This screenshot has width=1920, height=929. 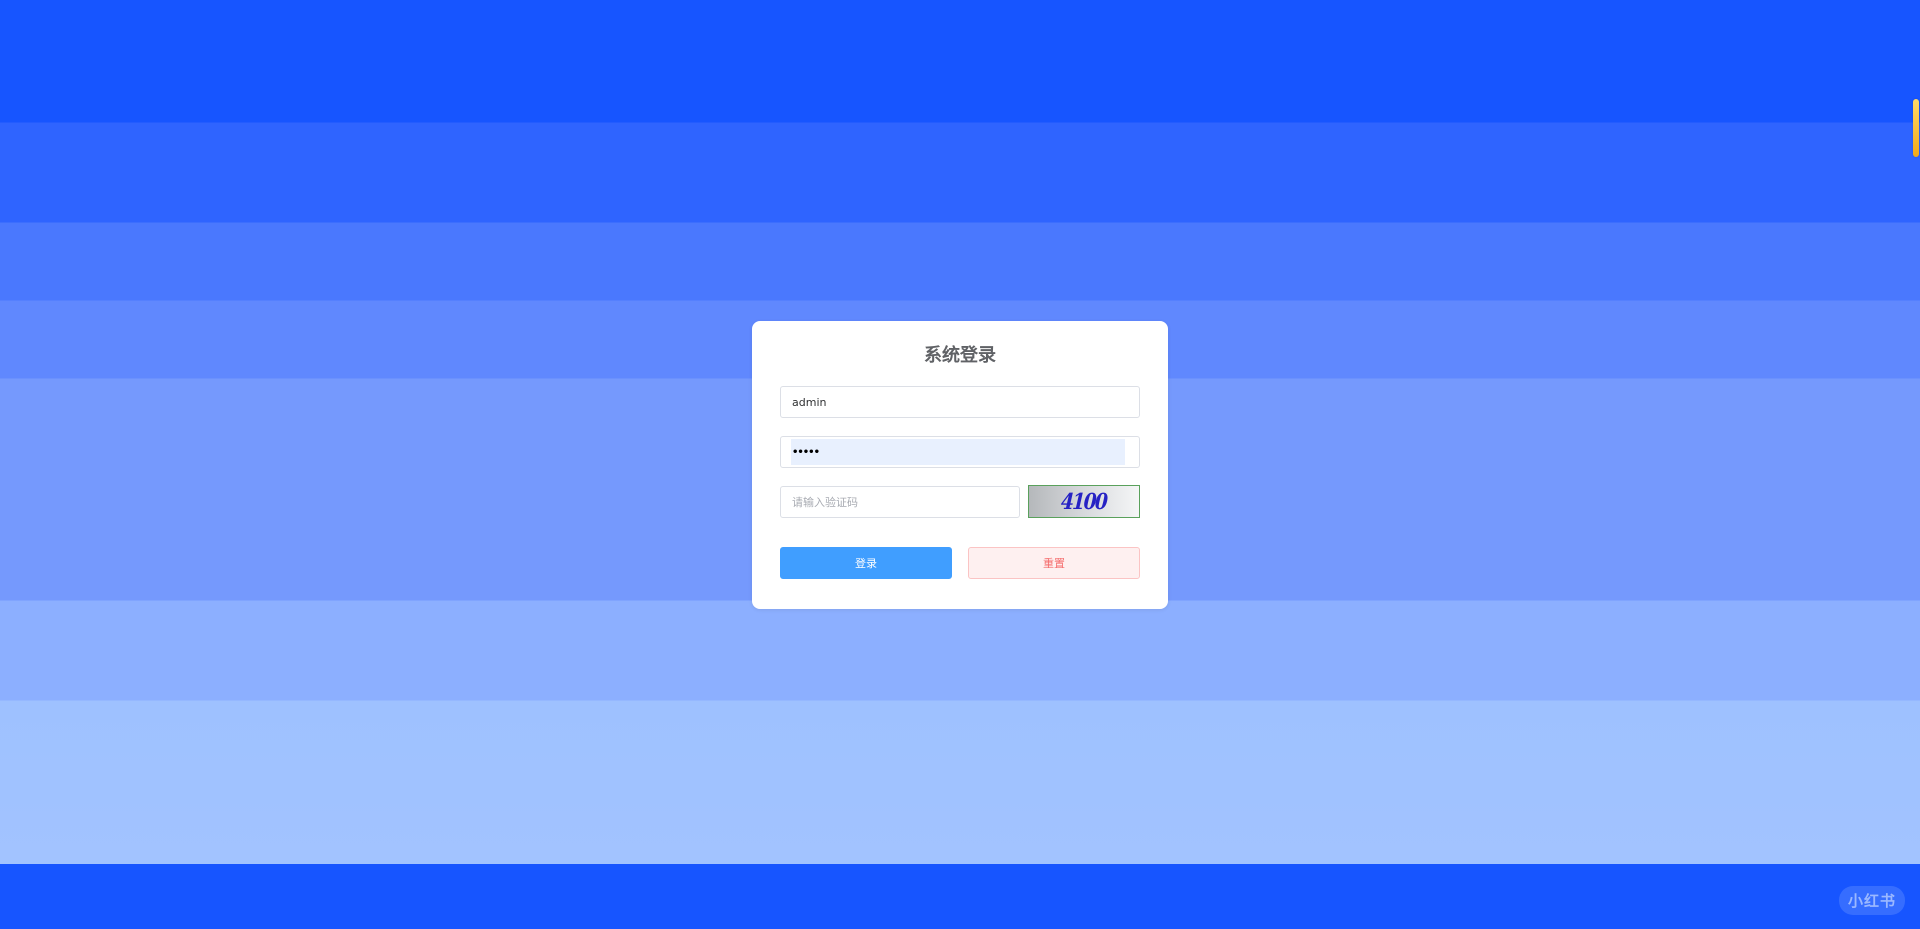 What do you see at coordinates (900, 502) in the screenshot?
I see `captcha-input: 请输入验证码` at bounding box center [900, 502].